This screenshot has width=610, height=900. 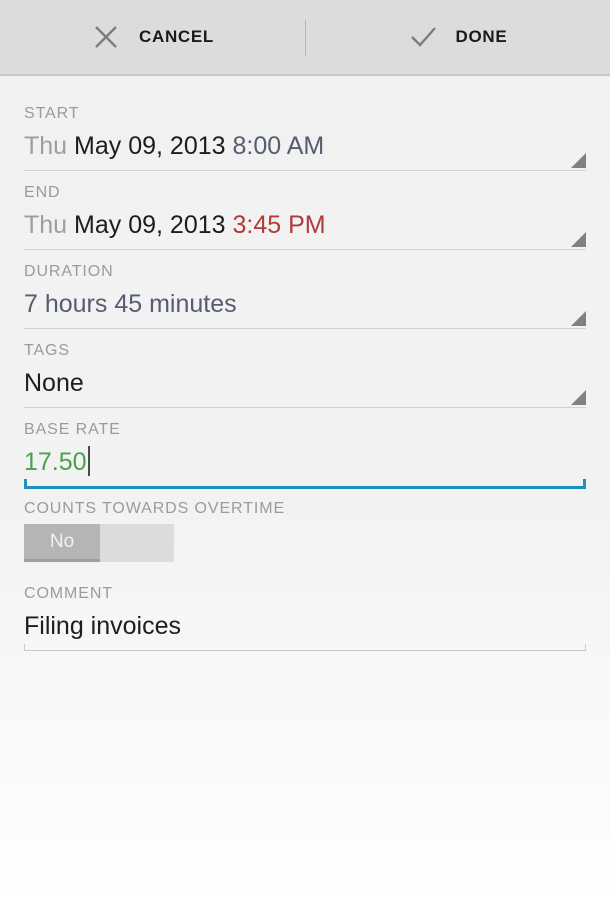 I want to click on field-end-value: Thu May 09, 2013 3:45 PM, so click(x=305, y=227).